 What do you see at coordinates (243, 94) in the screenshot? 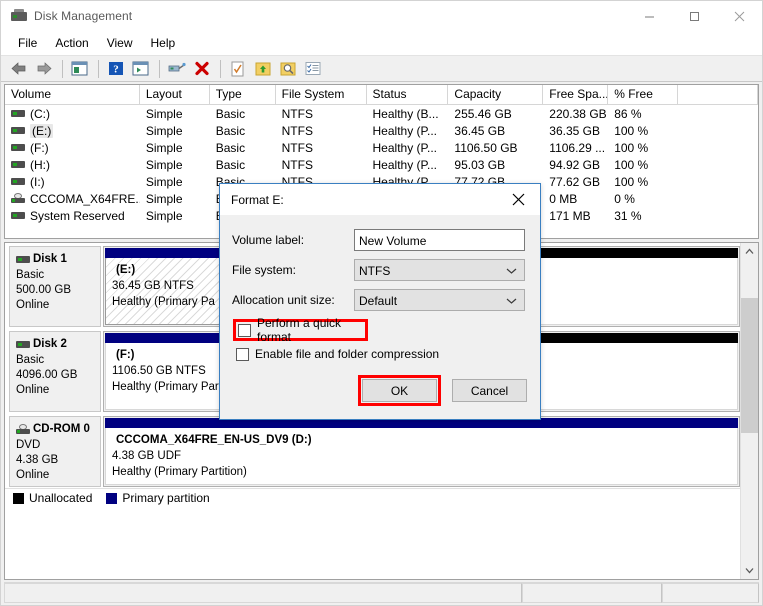
I see `column-header-type: Type` at bounding box center [243, 94].